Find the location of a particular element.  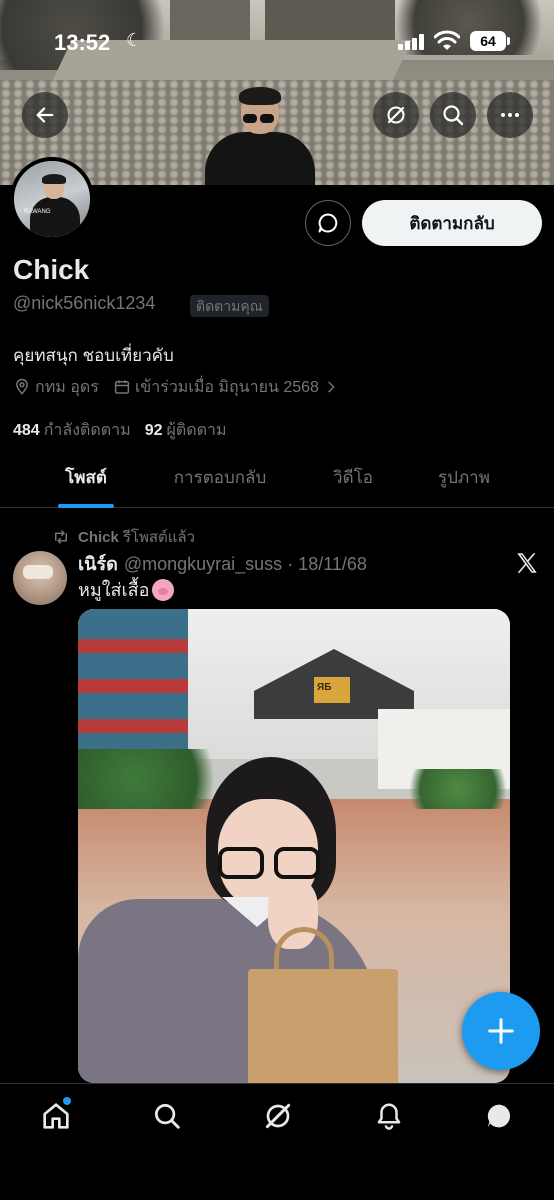

image-sign-text: ЯБ is located at coordinates (324, 687).